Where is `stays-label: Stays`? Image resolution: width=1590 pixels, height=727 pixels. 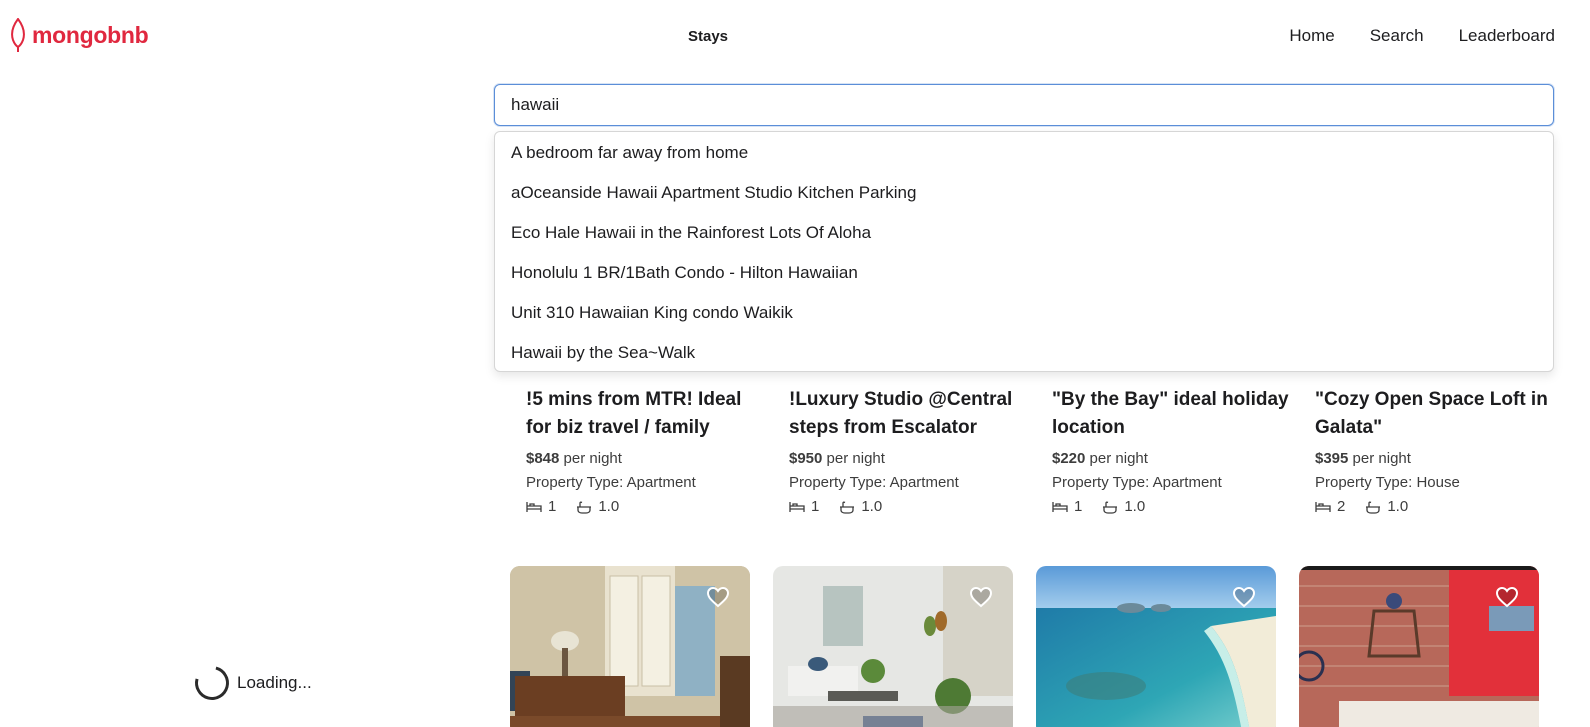
stays-label: Stays is located at coordinates (708, 36).